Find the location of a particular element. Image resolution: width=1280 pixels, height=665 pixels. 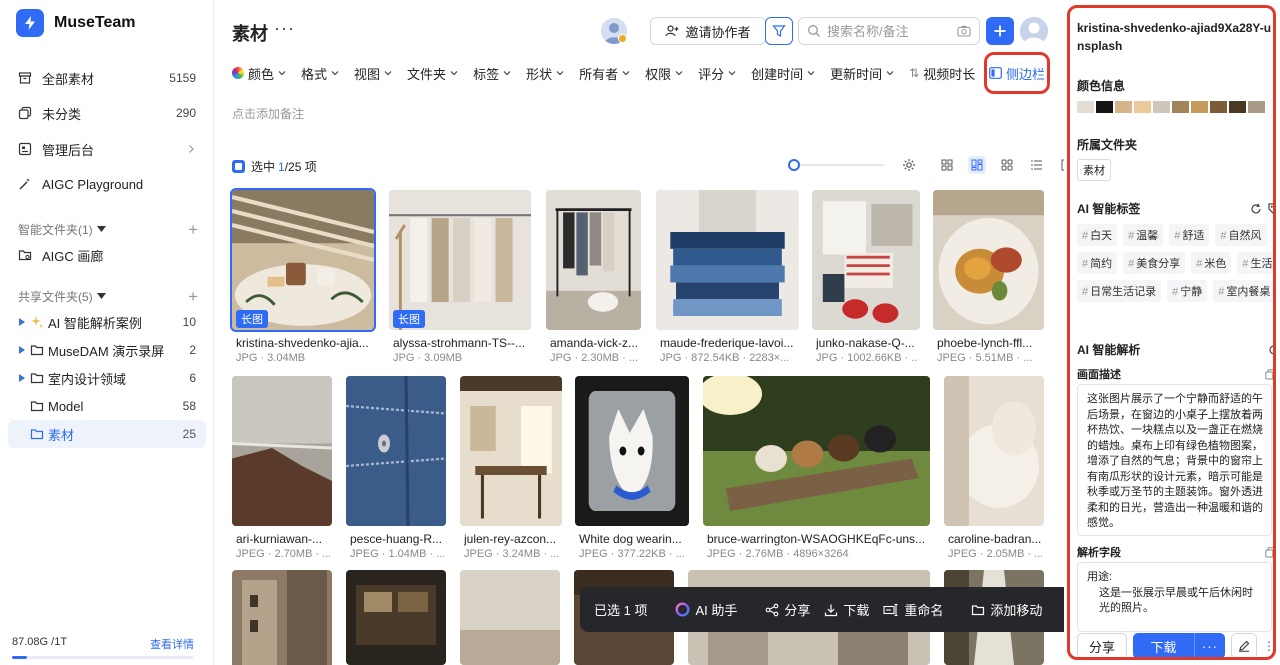

download-button: 下载 is located at coordinates (846, 609).